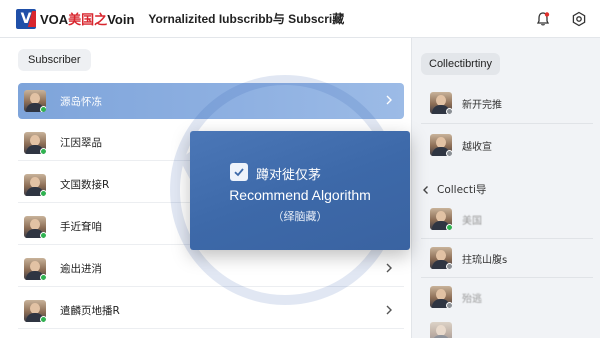  Describe the element at coordinates (81, 227) in the screenshot. I see `subscriber-name: 手近耷咱` at that location.